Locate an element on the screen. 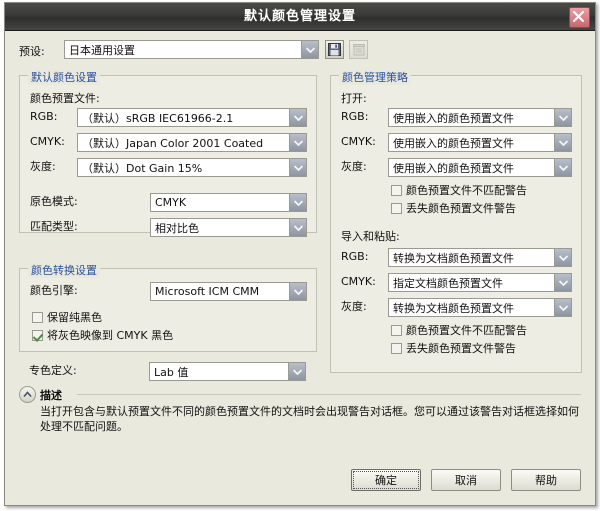 Image resolution: width=600 pixels, height=511 pixels. gray-profile-label: 灰度: is located at coordinates (43, 166).